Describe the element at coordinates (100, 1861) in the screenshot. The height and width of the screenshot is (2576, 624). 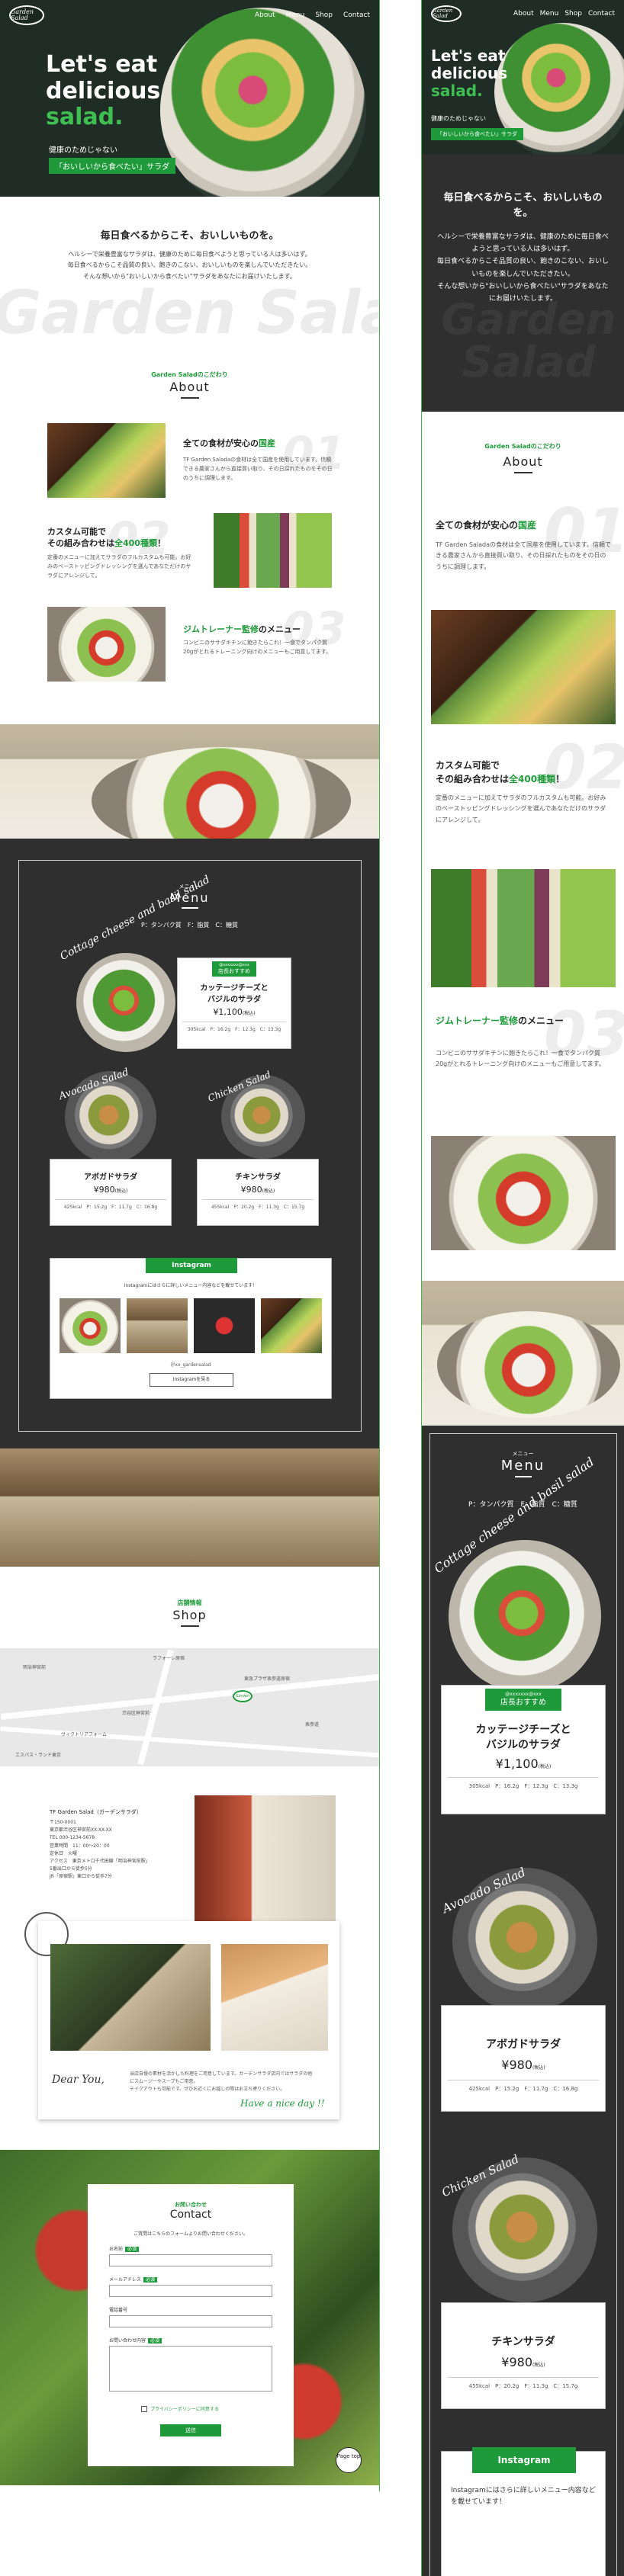
I see `shop-info-line: アクセス 東京メトロ千代田線「明治神宮前駅」` at that location.